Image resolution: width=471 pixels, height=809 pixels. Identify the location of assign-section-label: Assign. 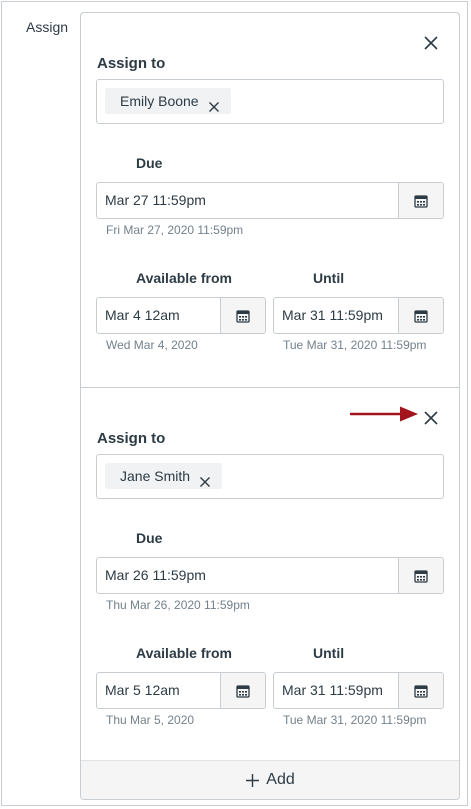
(47, 27).